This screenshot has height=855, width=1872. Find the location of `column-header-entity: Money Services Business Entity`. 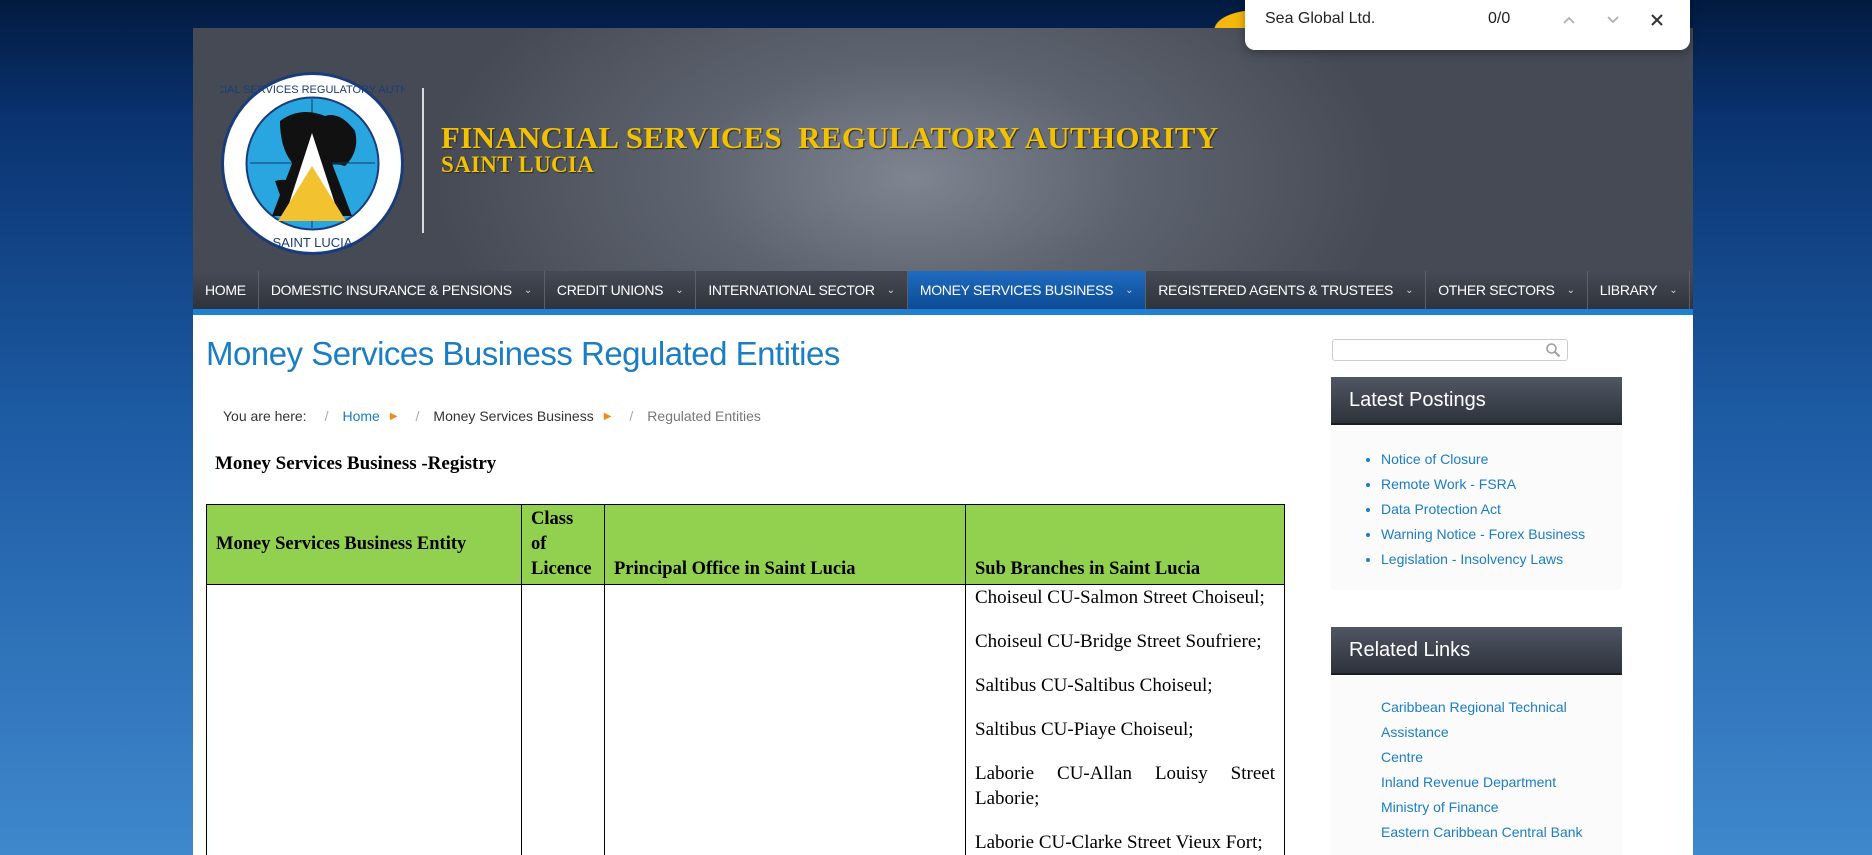

column-header-entity: Money Services Business Entity is located at coordinates (364, 544).